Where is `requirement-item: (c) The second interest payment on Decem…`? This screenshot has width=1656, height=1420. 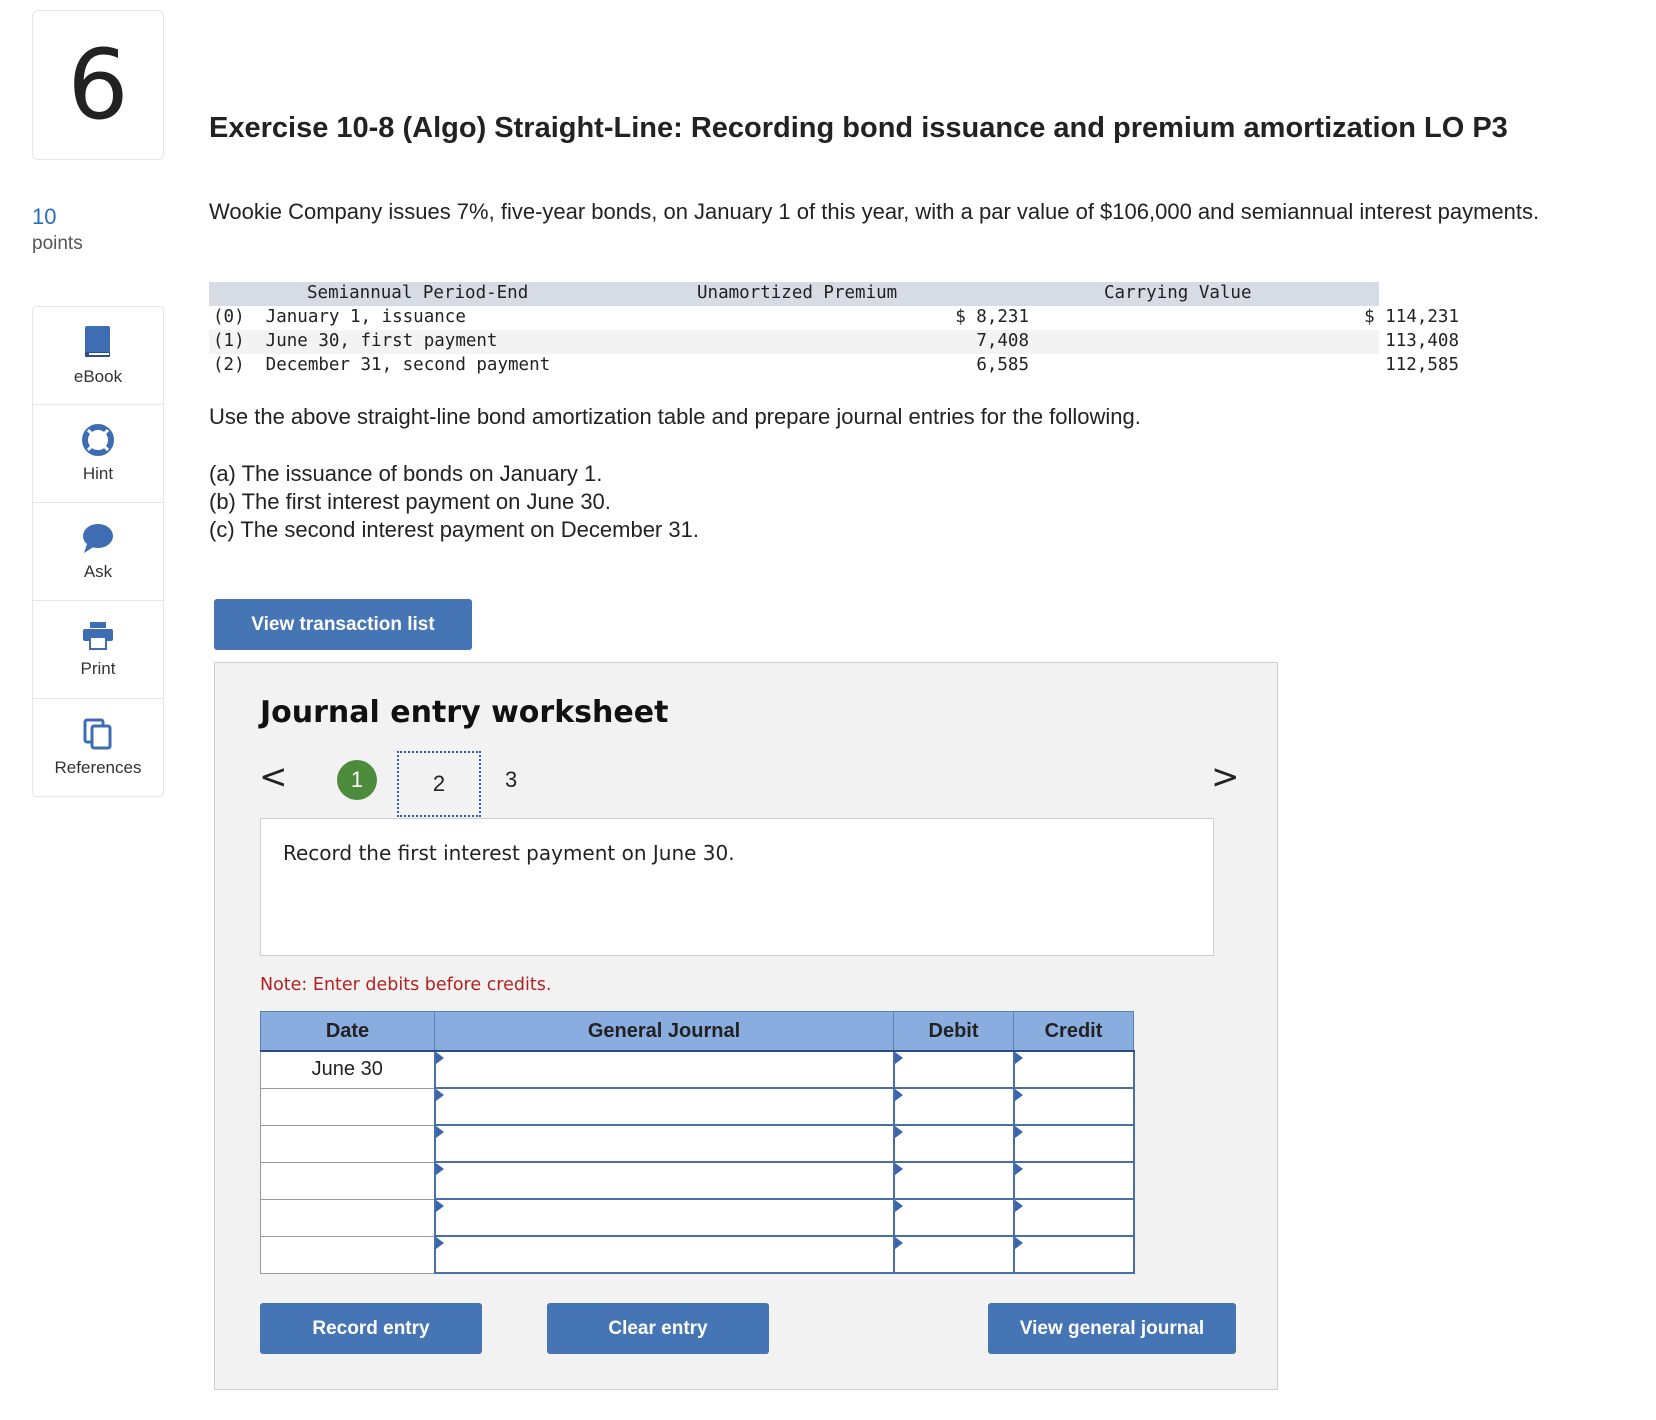 requirement-item: (c) The second interest payment on Decem… is located at coordinates (454, 529).